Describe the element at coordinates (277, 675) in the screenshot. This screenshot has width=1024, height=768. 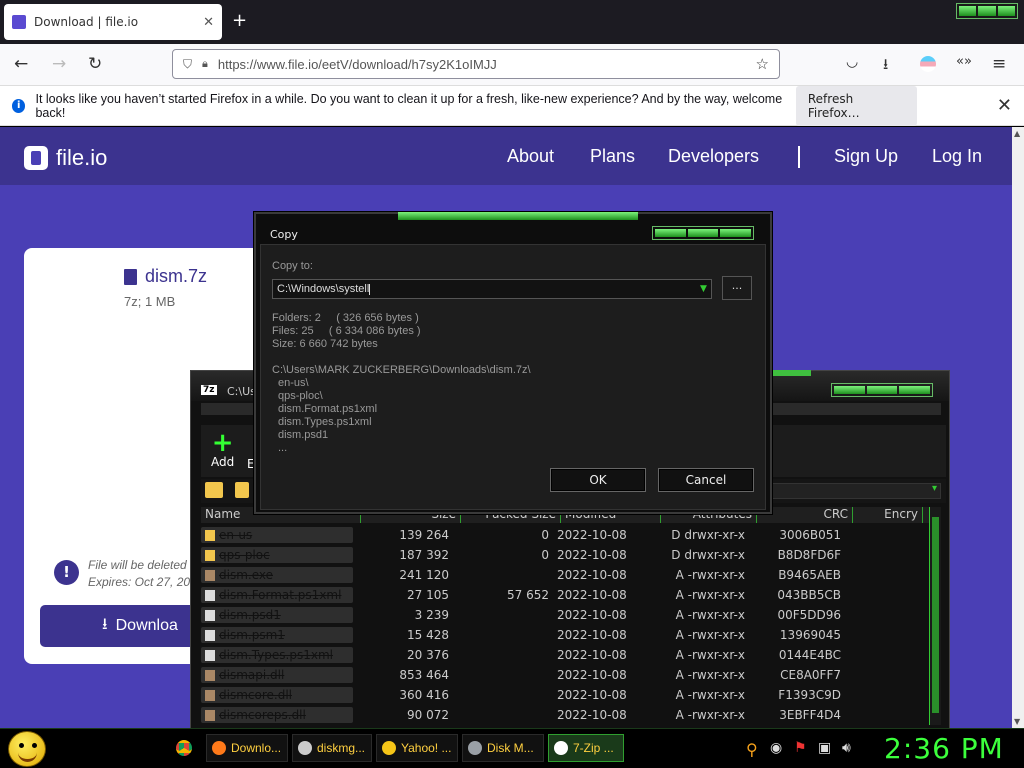
I see `file-name-cell: dismapi.dll` at that location.